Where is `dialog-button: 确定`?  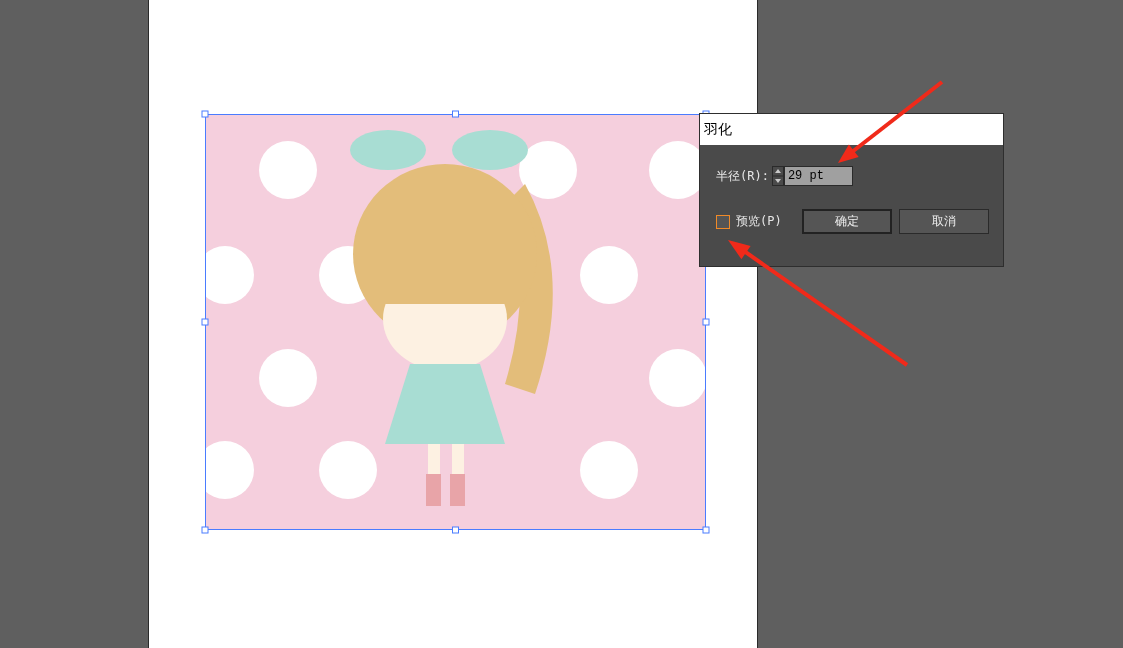
dialog-button: 确定 is located at coordinates (846, 221).